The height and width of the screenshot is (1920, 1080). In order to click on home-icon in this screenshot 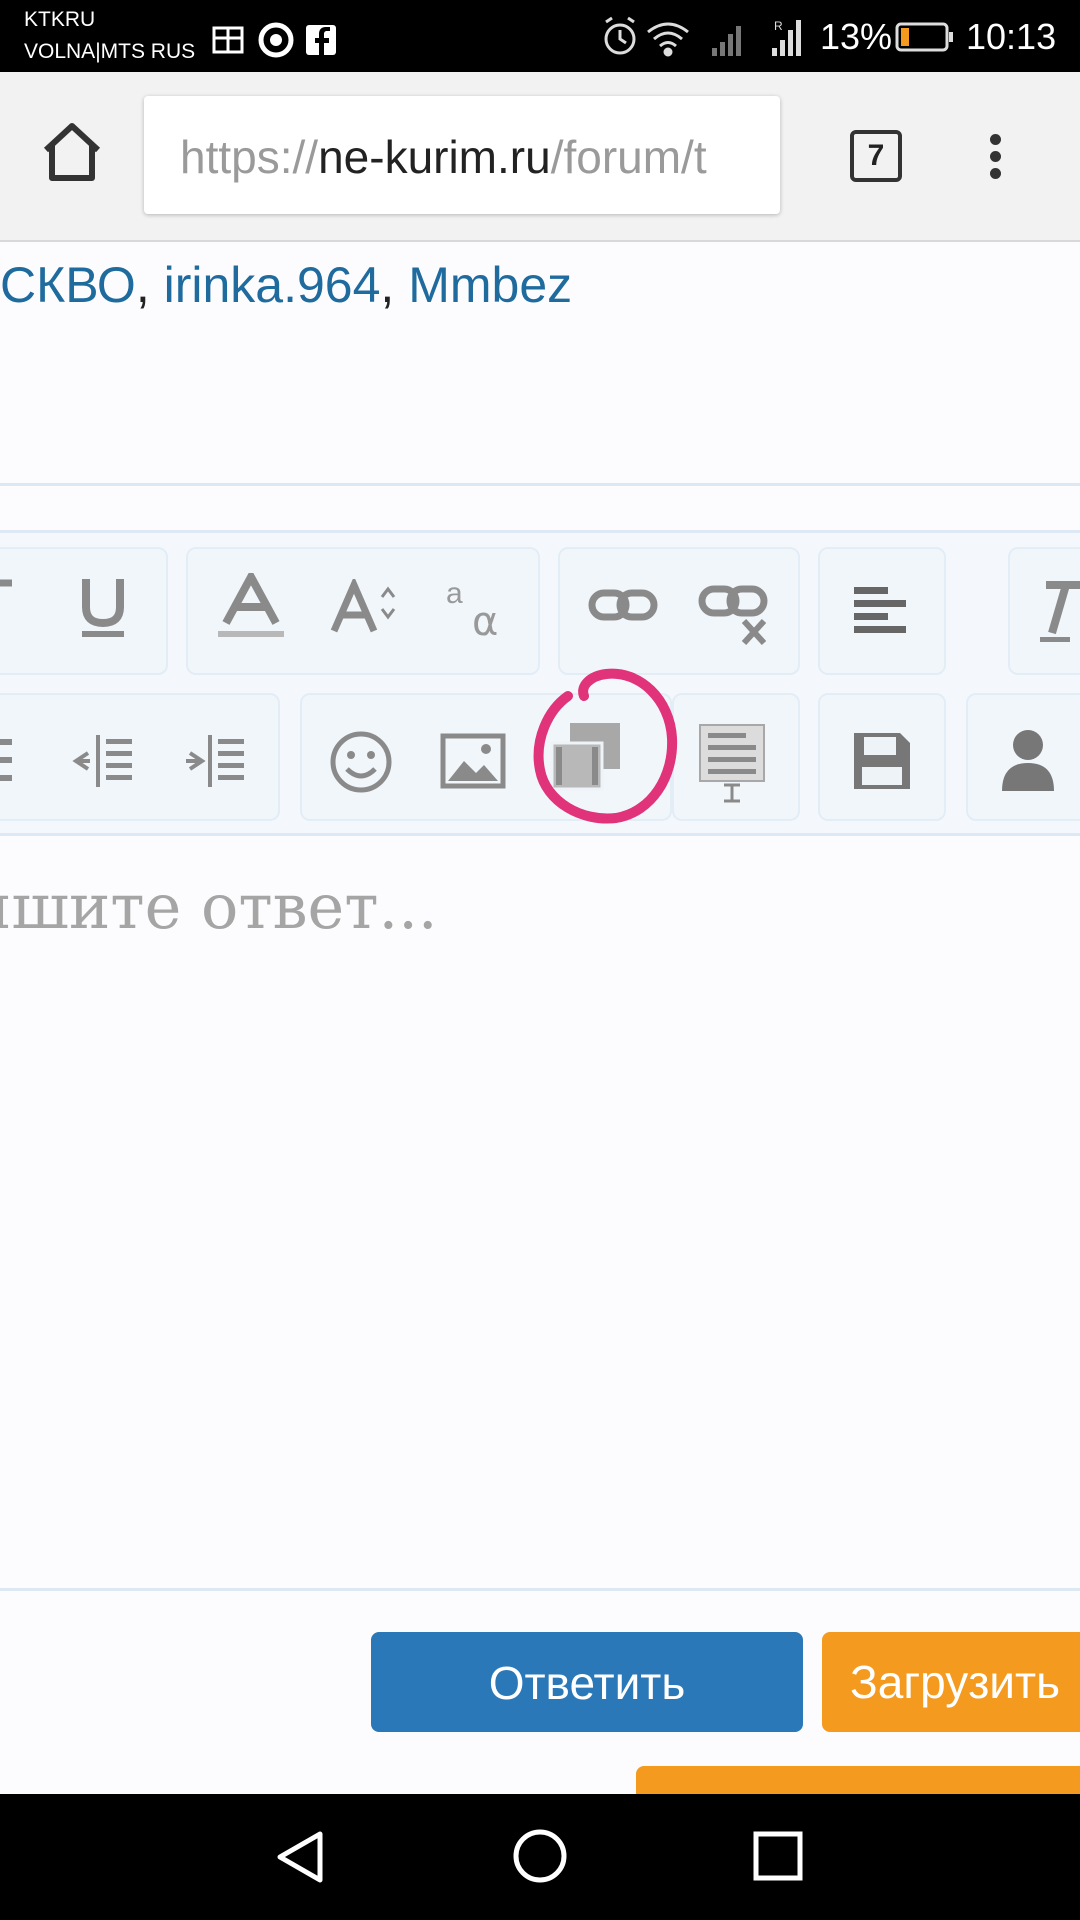, I will do `click(72, 152)`.